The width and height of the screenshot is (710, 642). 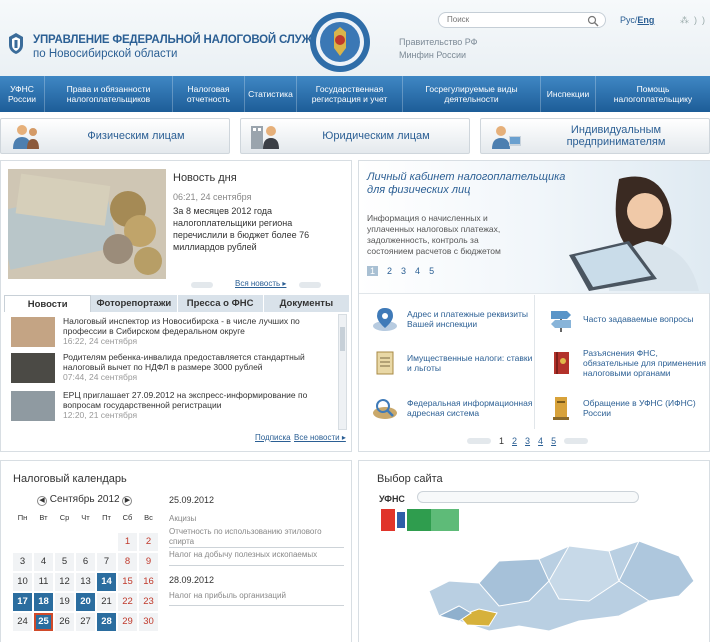 What do you see at coordinates (105, 54) in the screenshot?
I see `org-subtitle: по Новосибирской области` at bounding box center [105, 54].